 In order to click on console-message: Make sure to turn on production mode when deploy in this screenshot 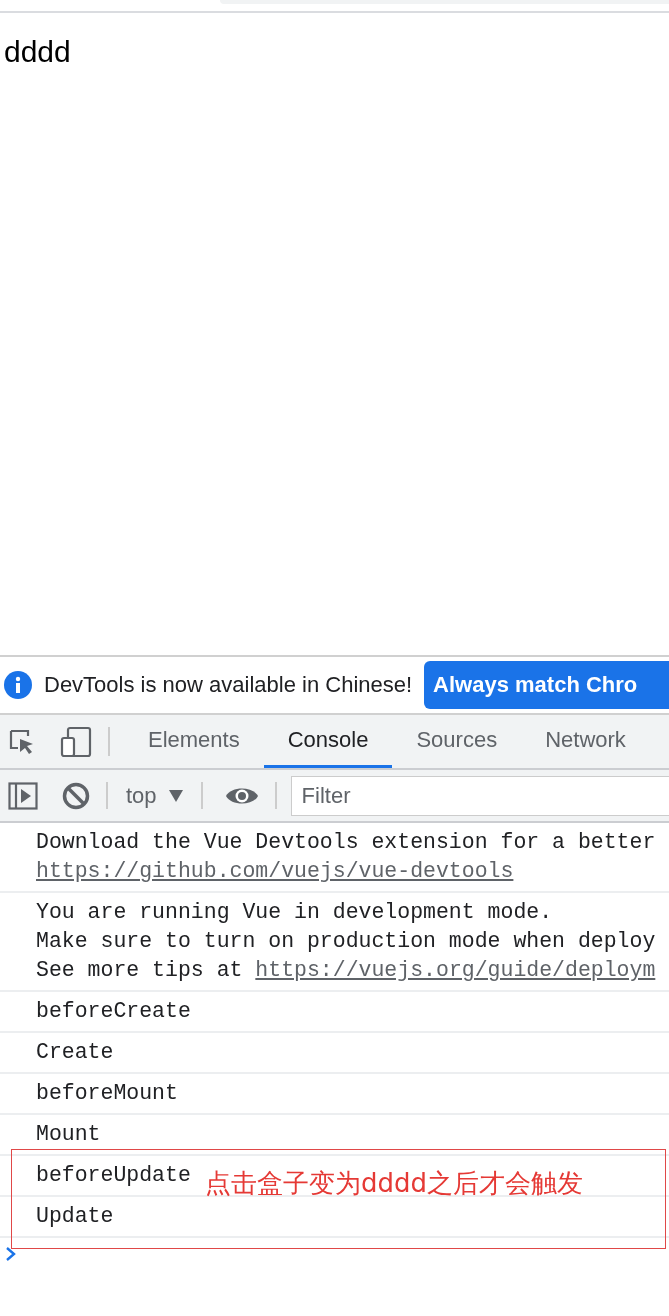, I will do `click(346, 941)`.